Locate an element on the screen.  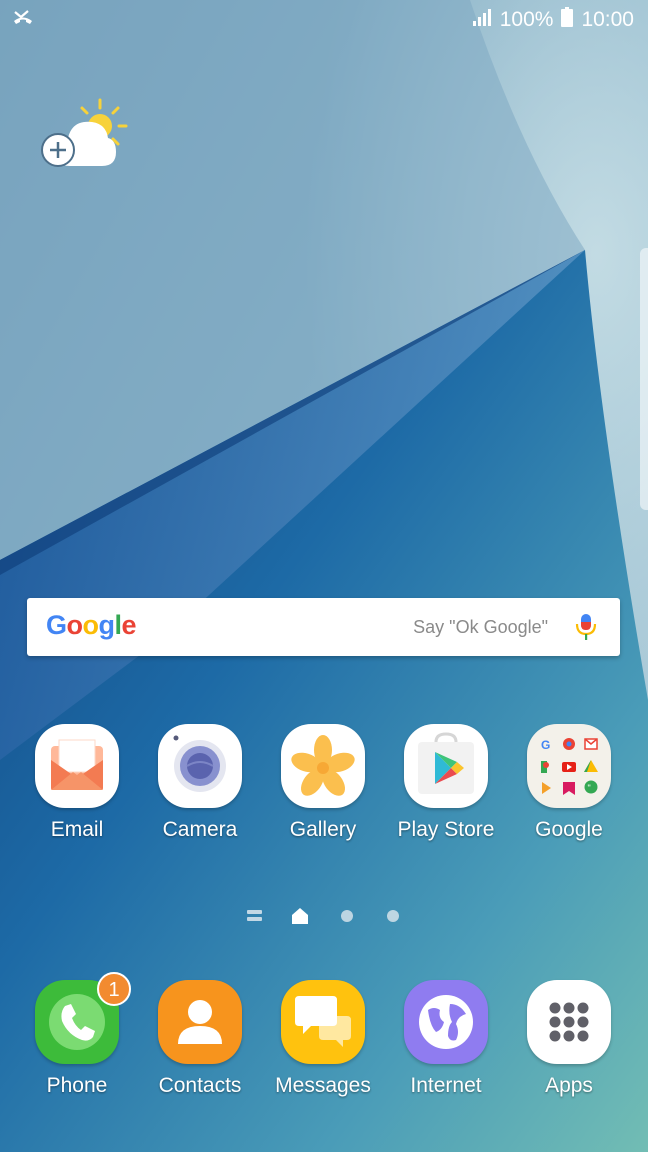
edge-panel-handle is located at coordinates (644, 379).